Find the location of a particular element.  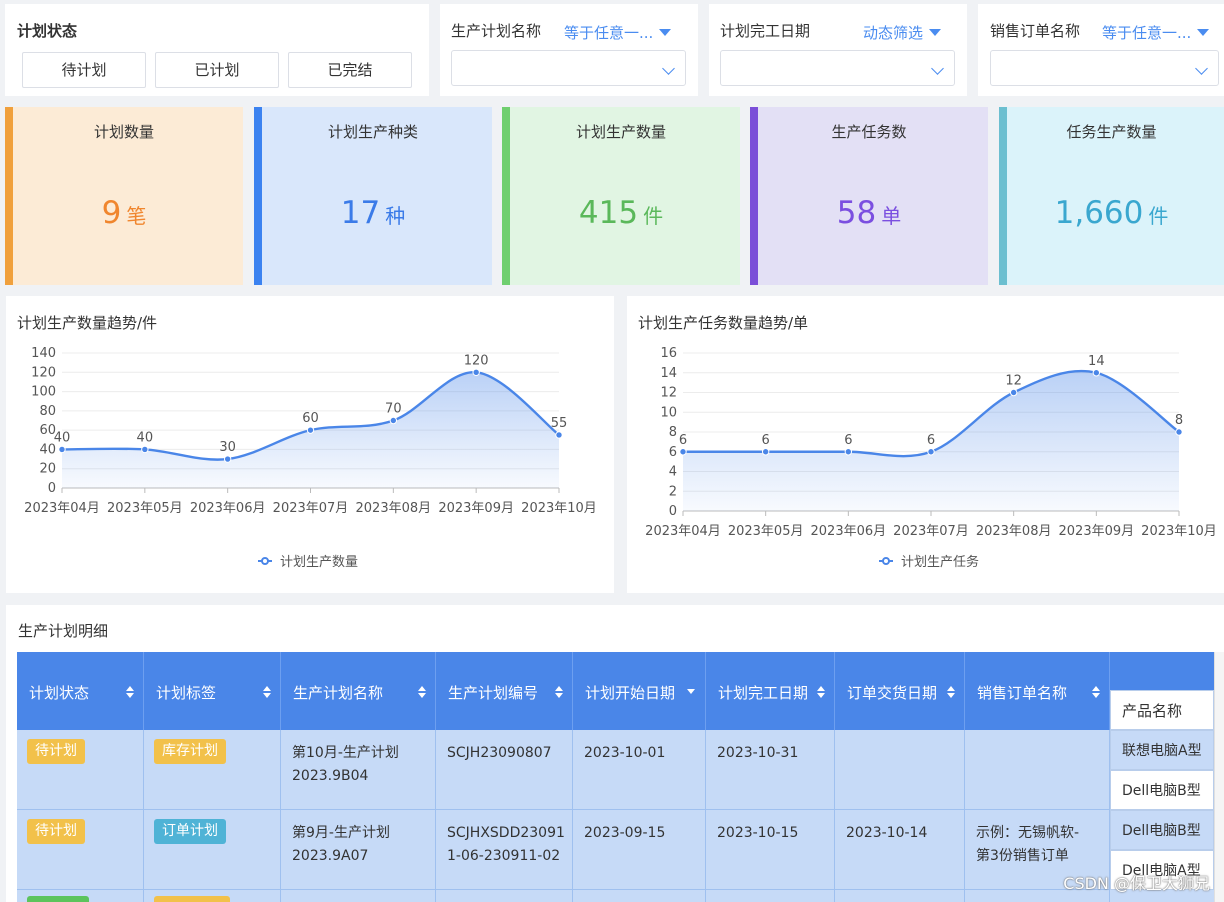

kpi-card-plan-quantity: 计划生产数量 415 件 is located at coordinates (621, 196).